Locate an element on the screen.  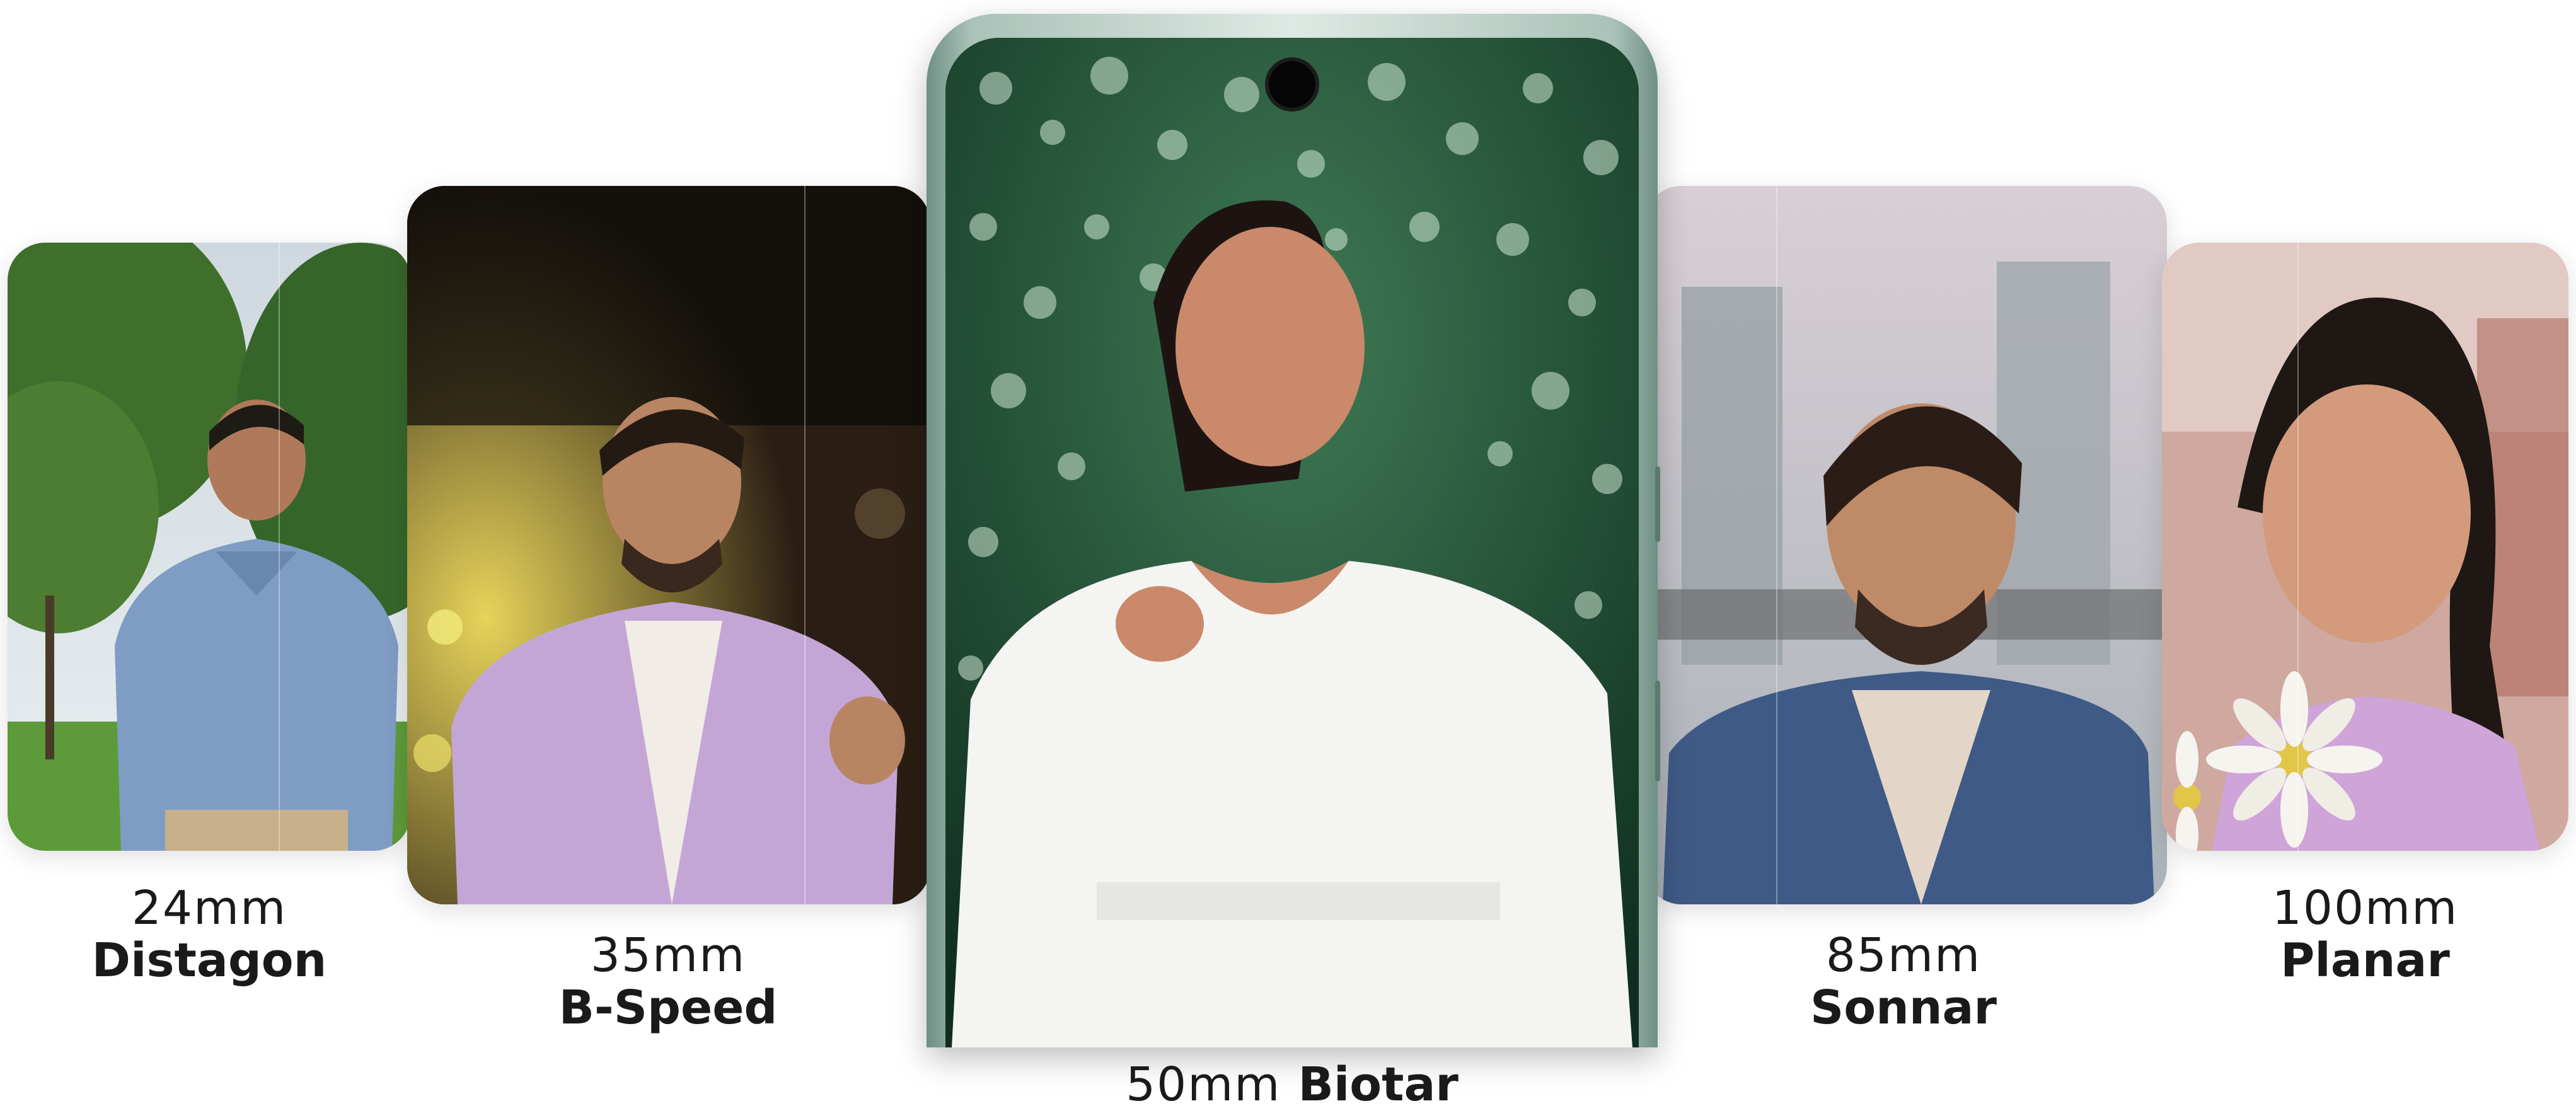
portrait-photo-planar is located at coordinates (2365, 547).